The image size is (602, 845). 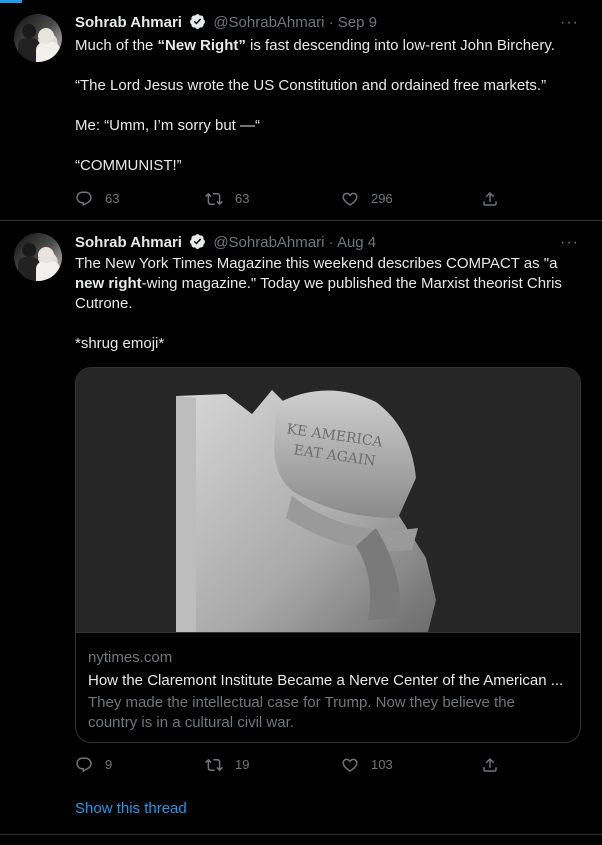 What do you see at coordinates (130, 657) in the screenshot?
I see `card-domain: nytimes.com` at bounding box center [130, 657].